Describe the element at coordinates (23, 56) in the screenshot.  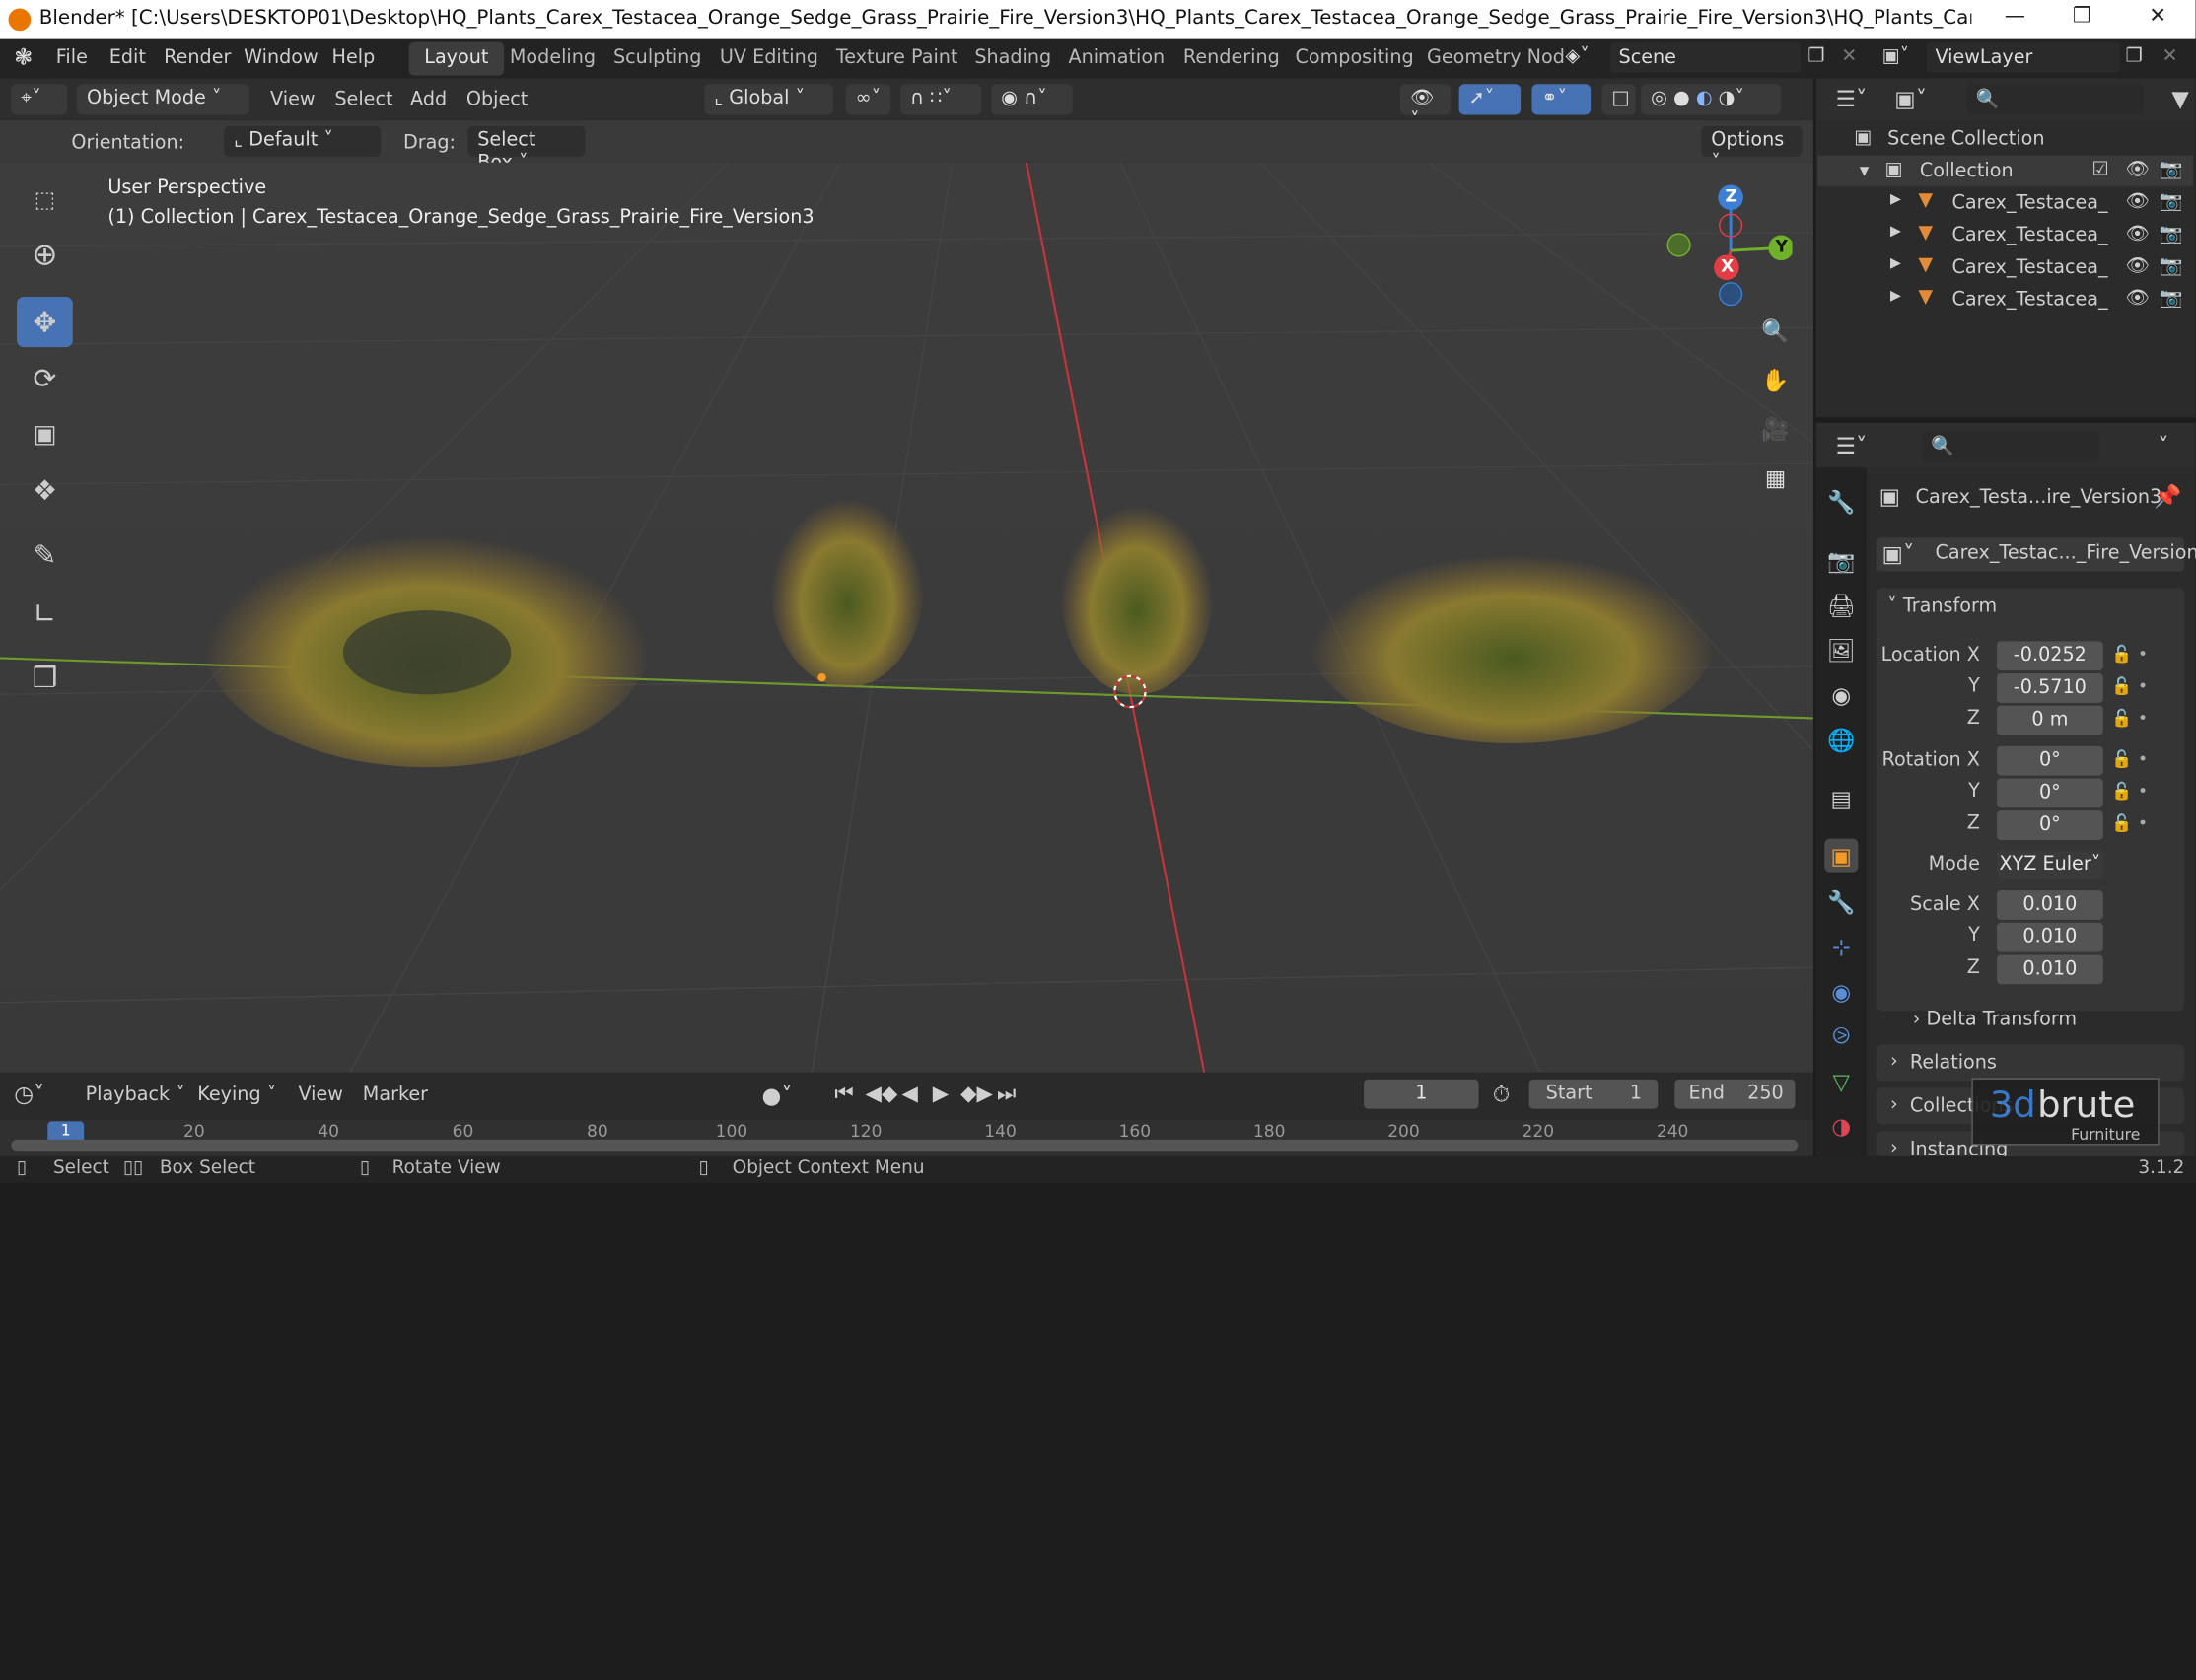
I see `blender-menu-icon: ❃` at that location.